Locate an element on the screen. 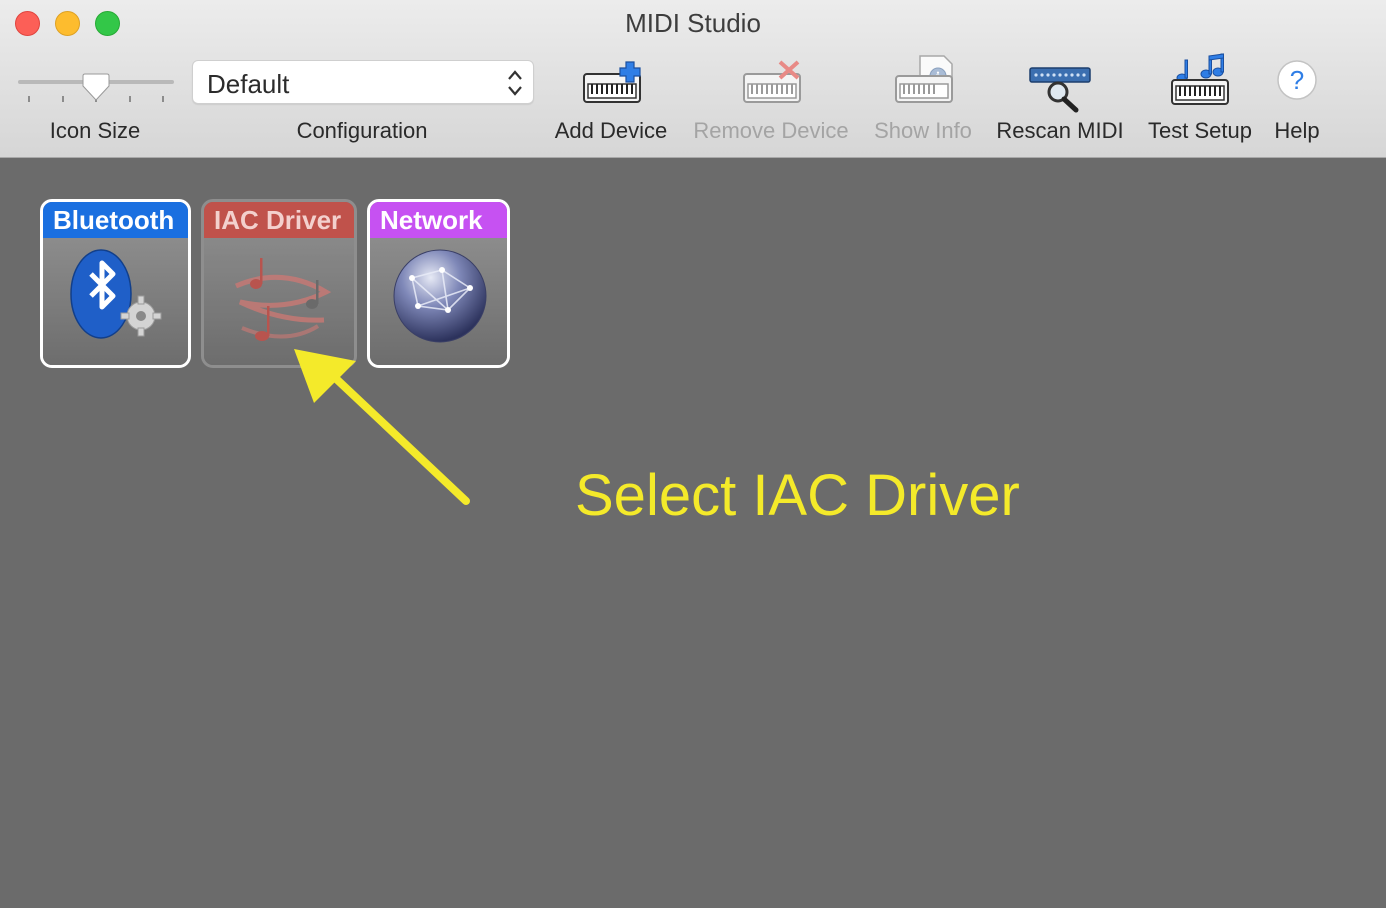 The image size is (1386, 908). configuration-value: Default is located at coordinates (248, 84).